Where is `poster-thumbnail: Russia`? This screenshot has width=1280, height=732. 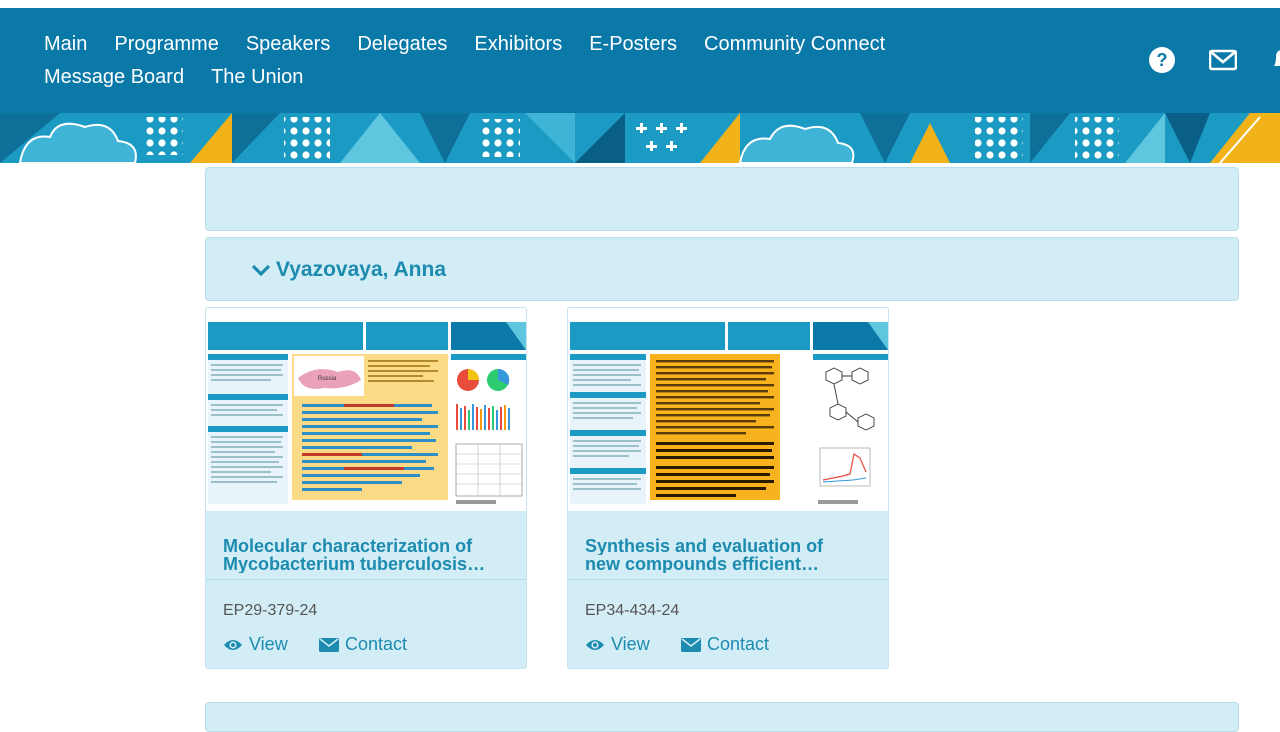 poster-thumbnail: Russia is located at coordinates (366, 409).